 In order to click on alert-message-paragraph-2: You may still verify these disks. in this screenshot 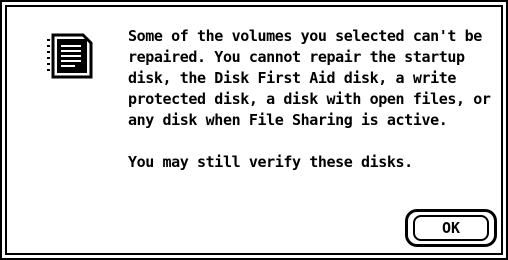, I will do `click(270, 162)`.